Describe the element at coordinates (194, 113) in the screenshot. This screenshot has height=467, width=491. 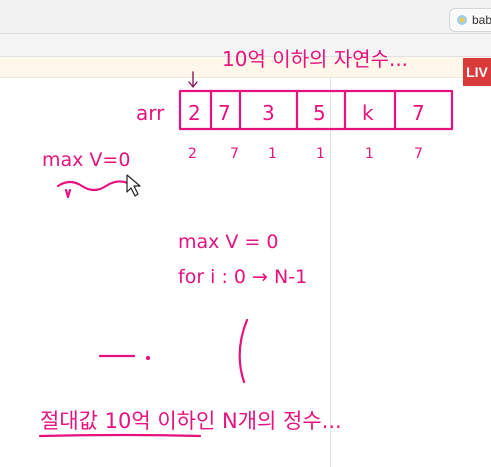
I see `array-cell: 2` at that location.